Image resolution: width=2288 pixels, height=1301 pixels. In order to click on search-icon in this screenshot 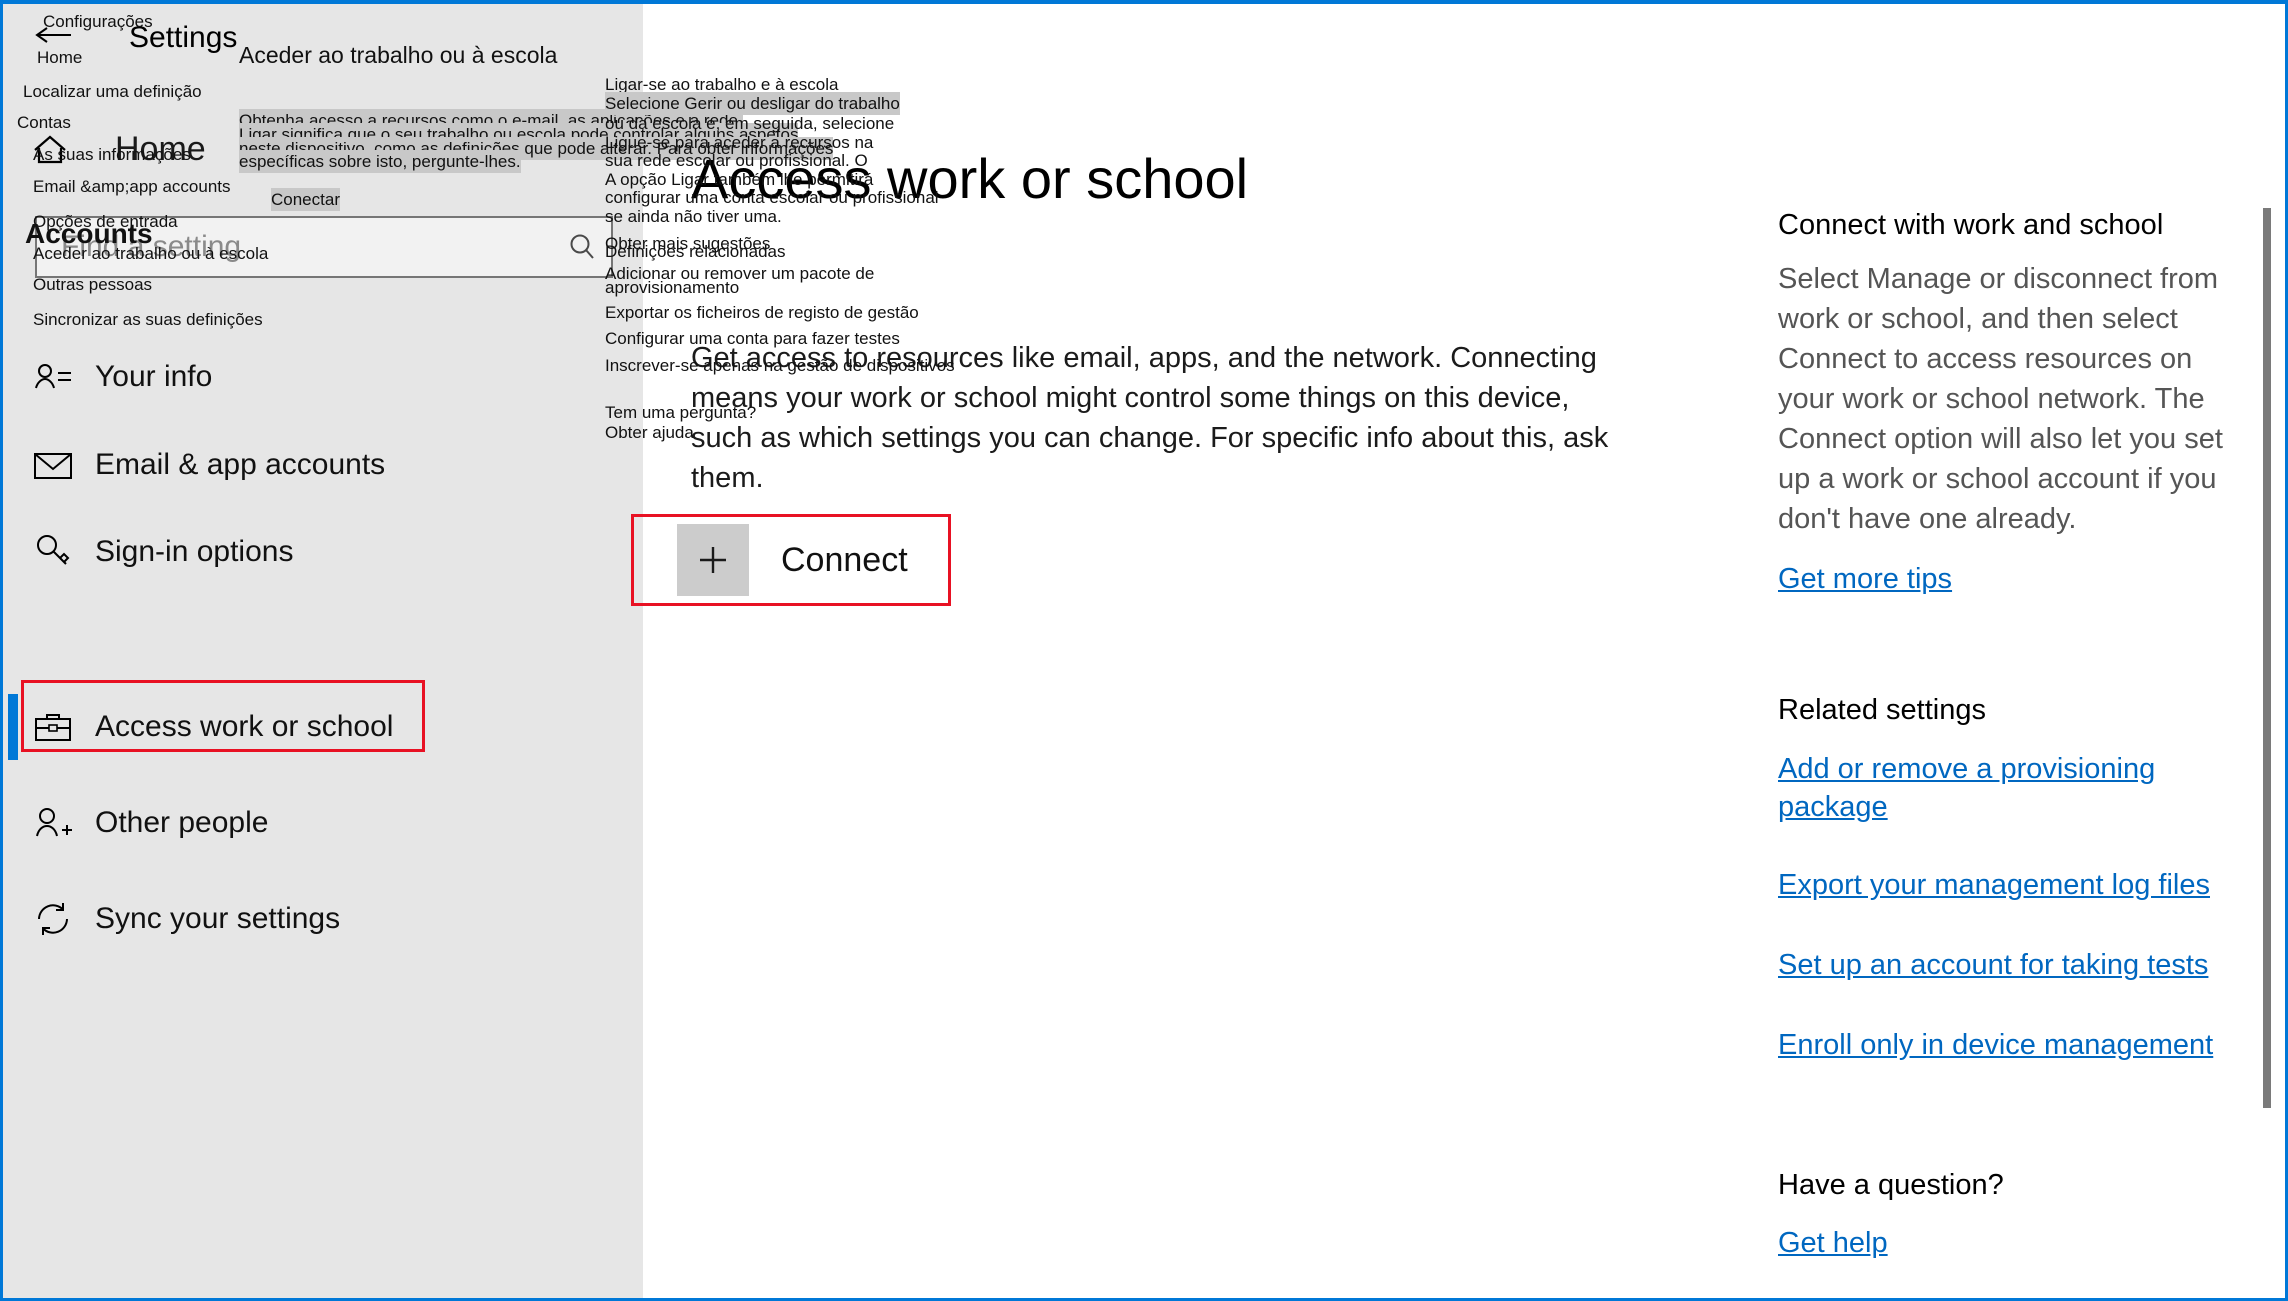, I will do `click(582, 246)`.